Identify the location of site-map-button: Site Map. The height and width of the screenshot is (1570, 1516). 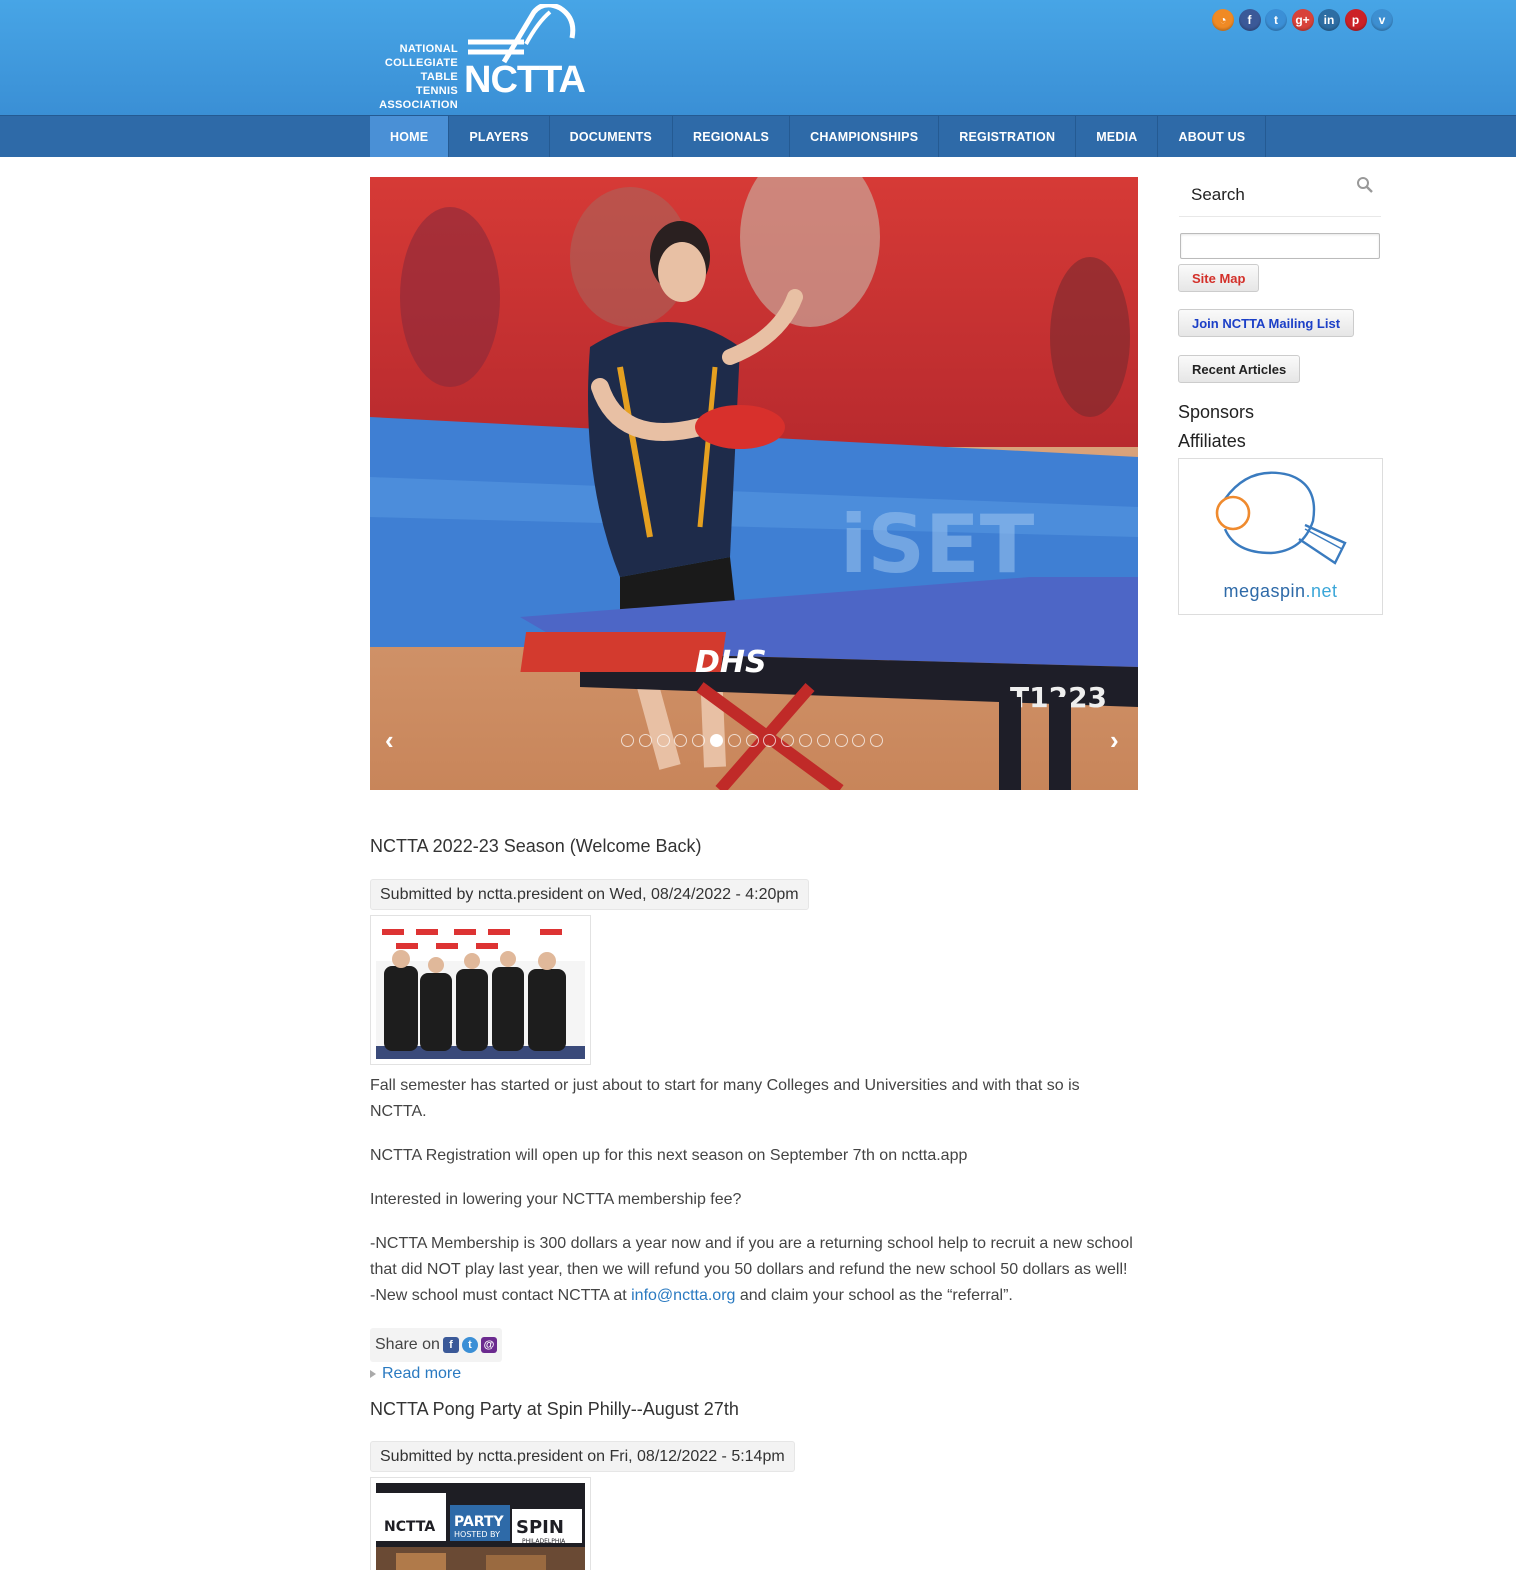
(1219, 278).